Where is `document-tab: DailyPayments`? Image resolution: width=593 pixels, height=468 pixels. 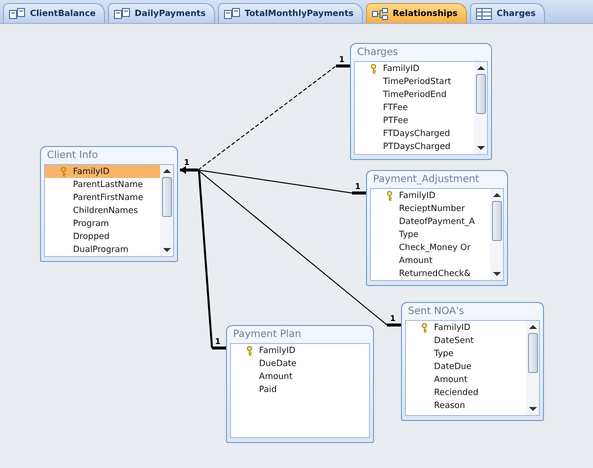
document-tab: DailyPayments is located at coordinates (161, 13).